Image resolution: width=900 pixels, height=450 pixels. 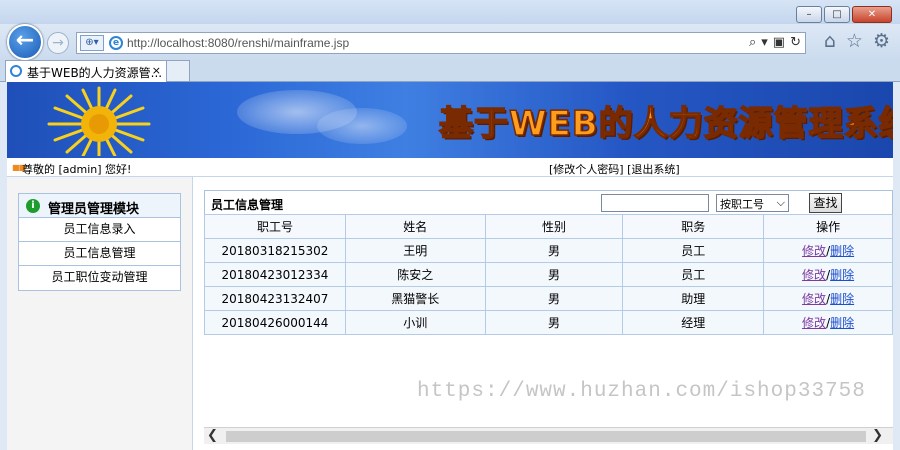 I want to click on search-type-value: 按职工号, so click(x=742, y=204).